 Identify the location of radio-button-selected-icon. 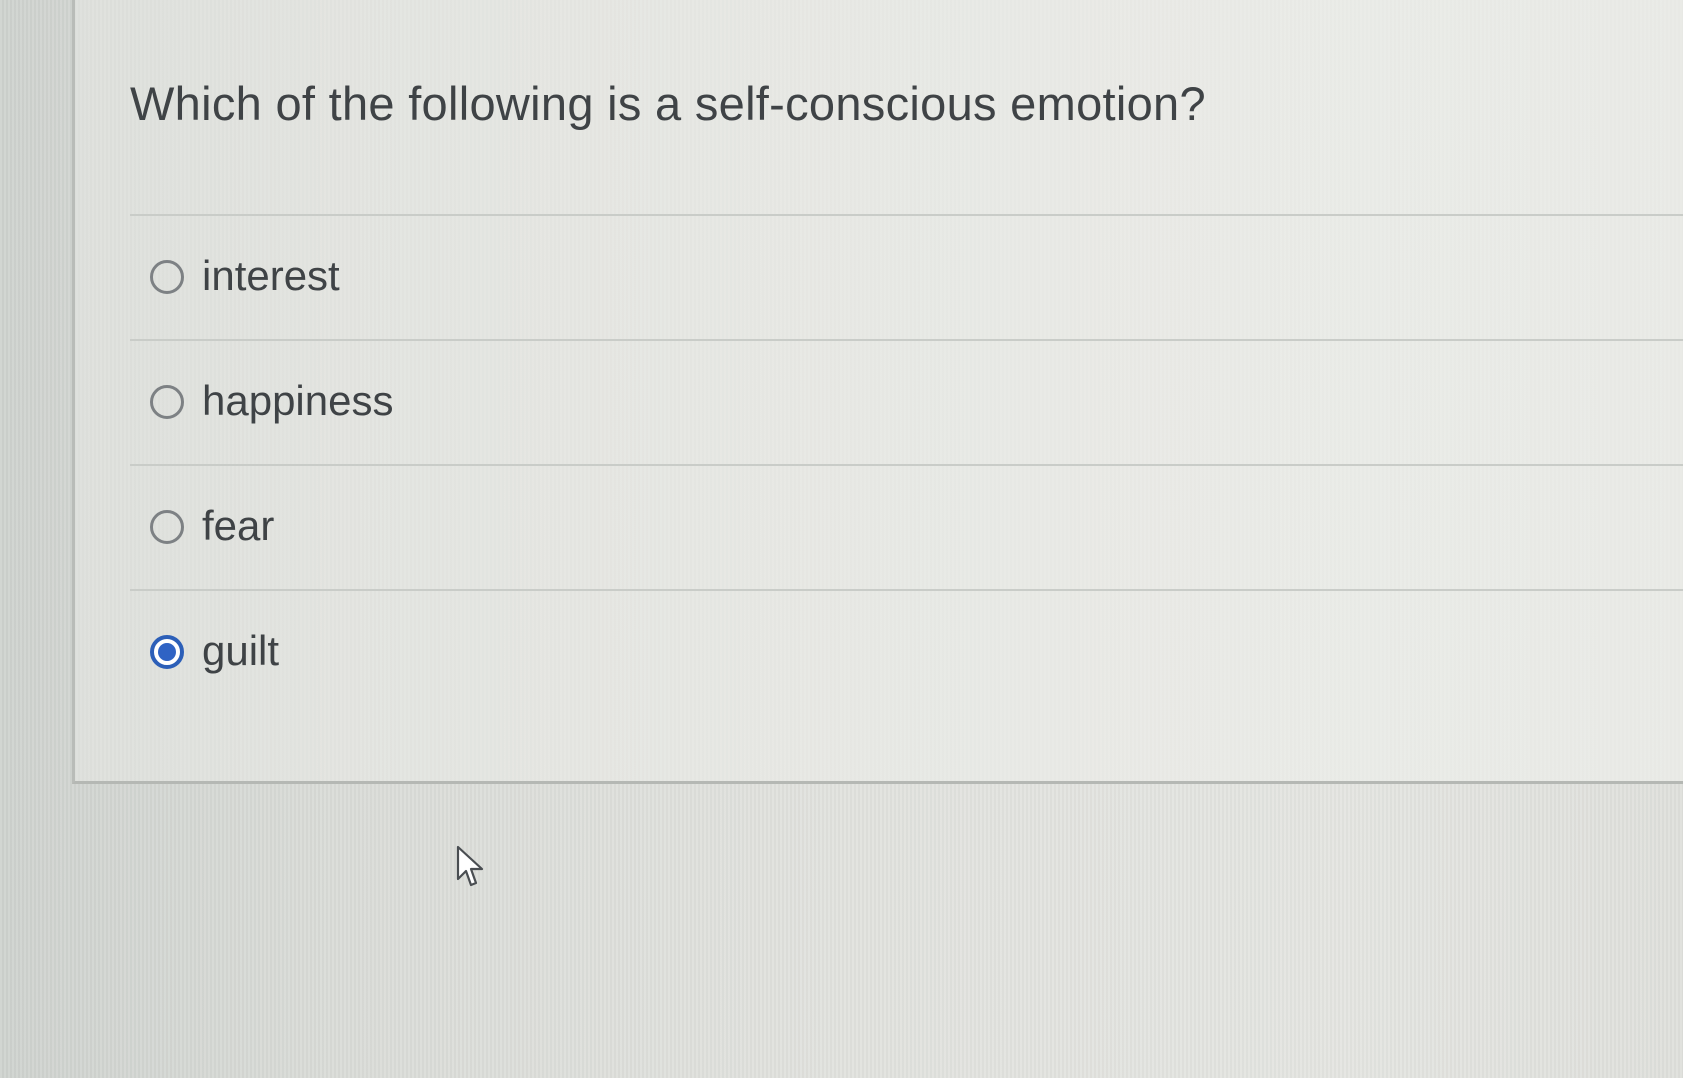
(167, 652).